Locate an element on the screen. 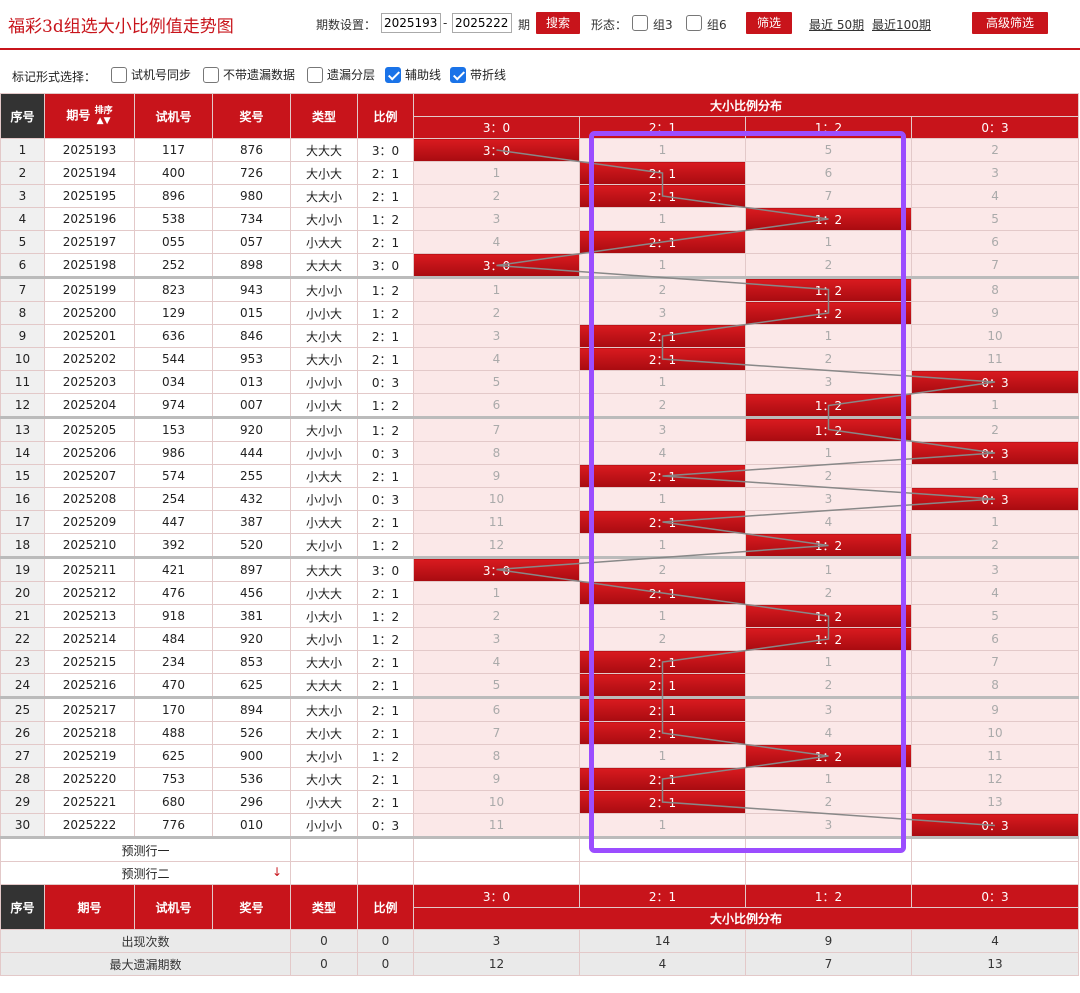  row-test-number: 170 is located at coordinates (173, 709).